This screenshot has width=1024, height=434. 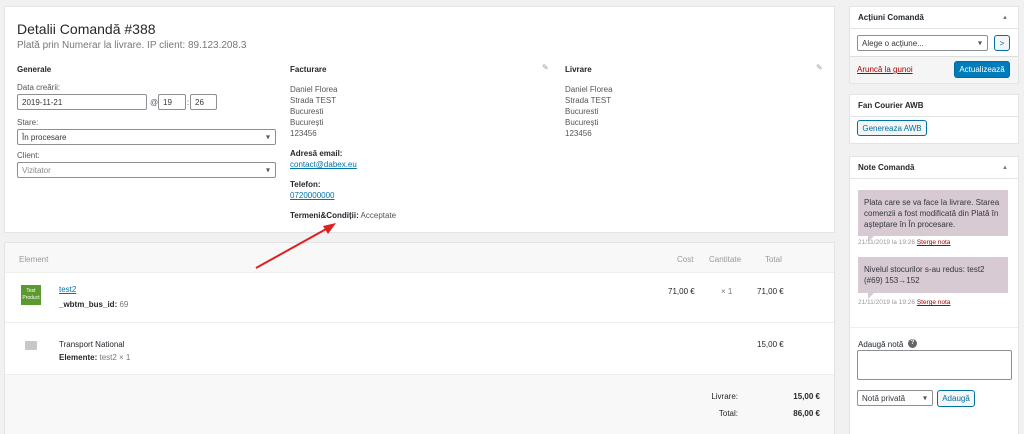 I want to click on delivery-label: Livrare:, so click(x=724, y=396).